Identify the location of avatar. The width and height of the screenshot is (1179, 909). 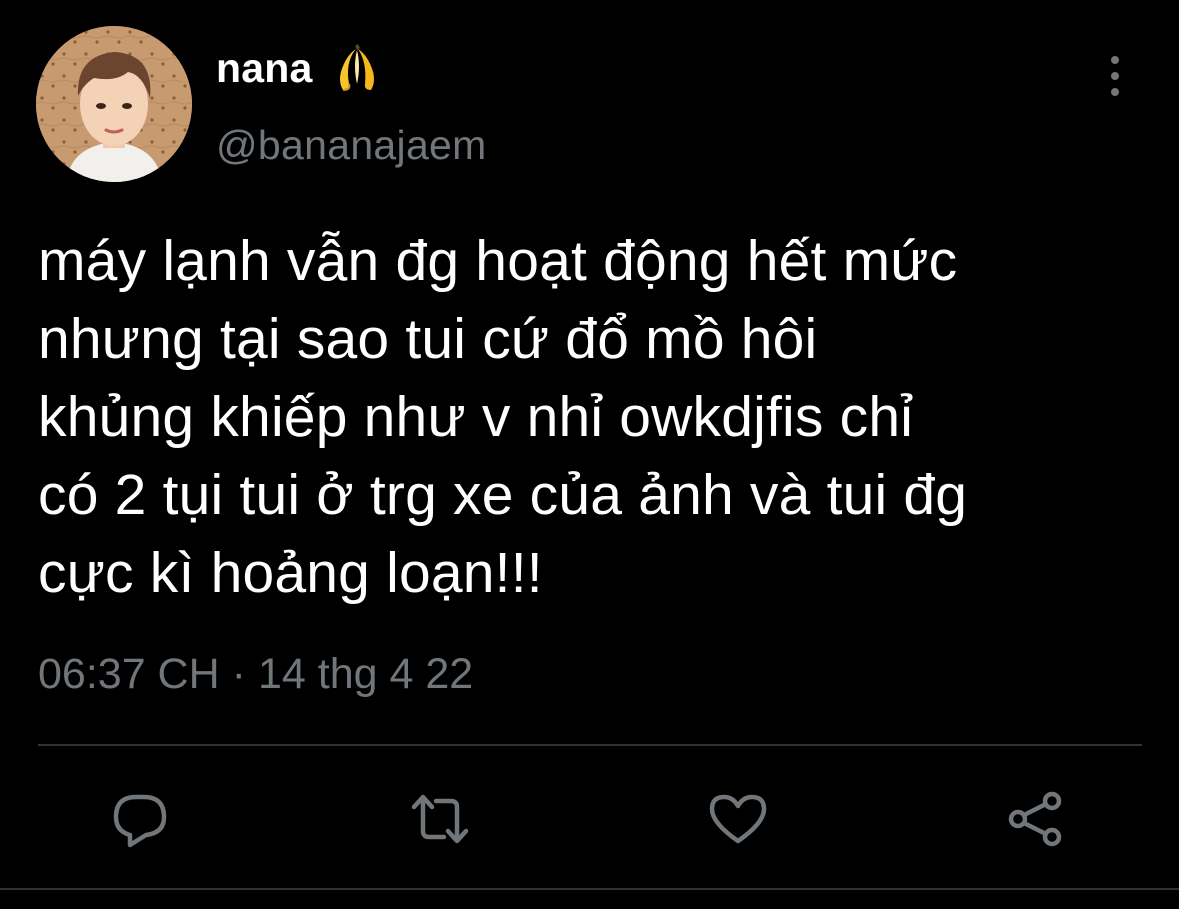
(114, 104).